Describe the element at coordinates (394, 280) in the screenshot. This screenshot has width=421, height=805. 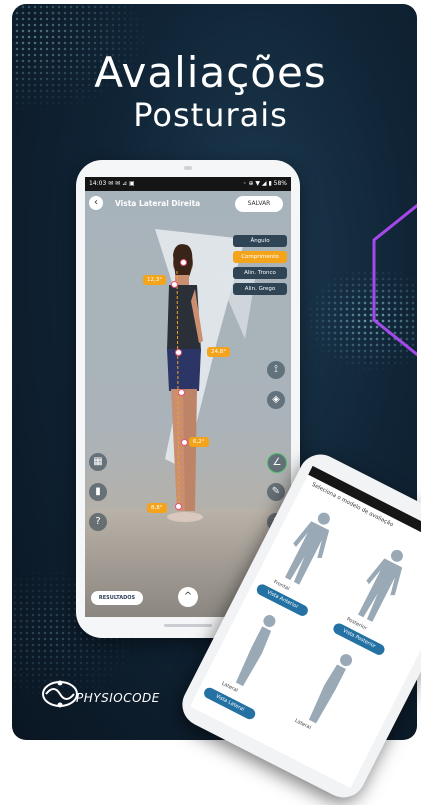
I see `neon-hexagon-icon` at that location.